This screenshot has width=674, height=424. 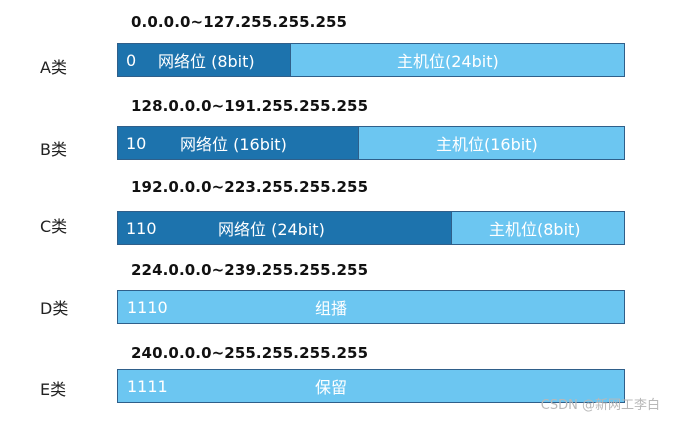 I want to click on network-segment-b: 10 网络位 (16bit), so click(x=238, y=143).